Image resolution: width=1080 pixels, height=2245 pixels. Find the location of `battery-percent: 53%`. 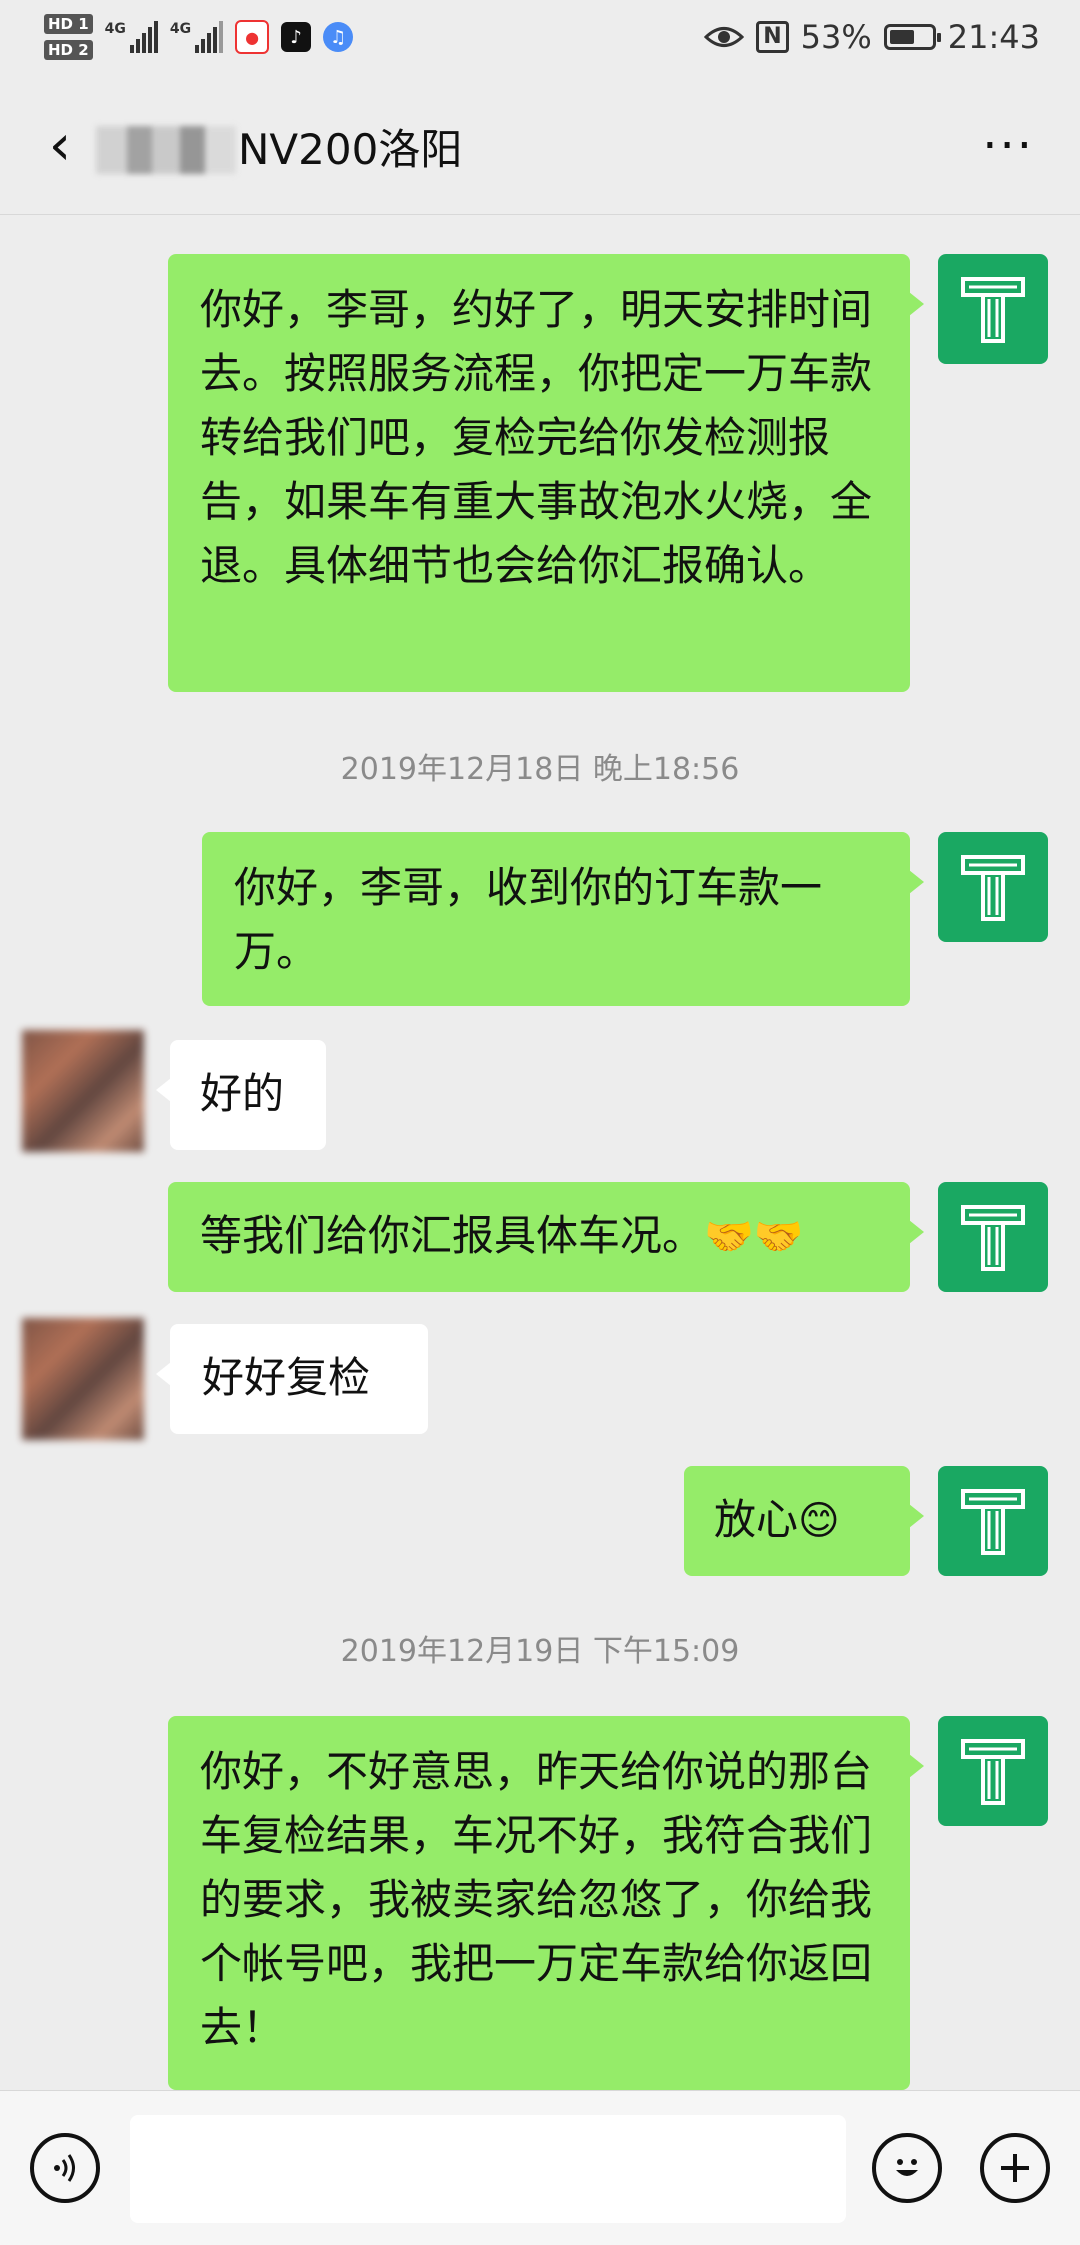

battery-percent: 53% is located at coordinates (836, 37).